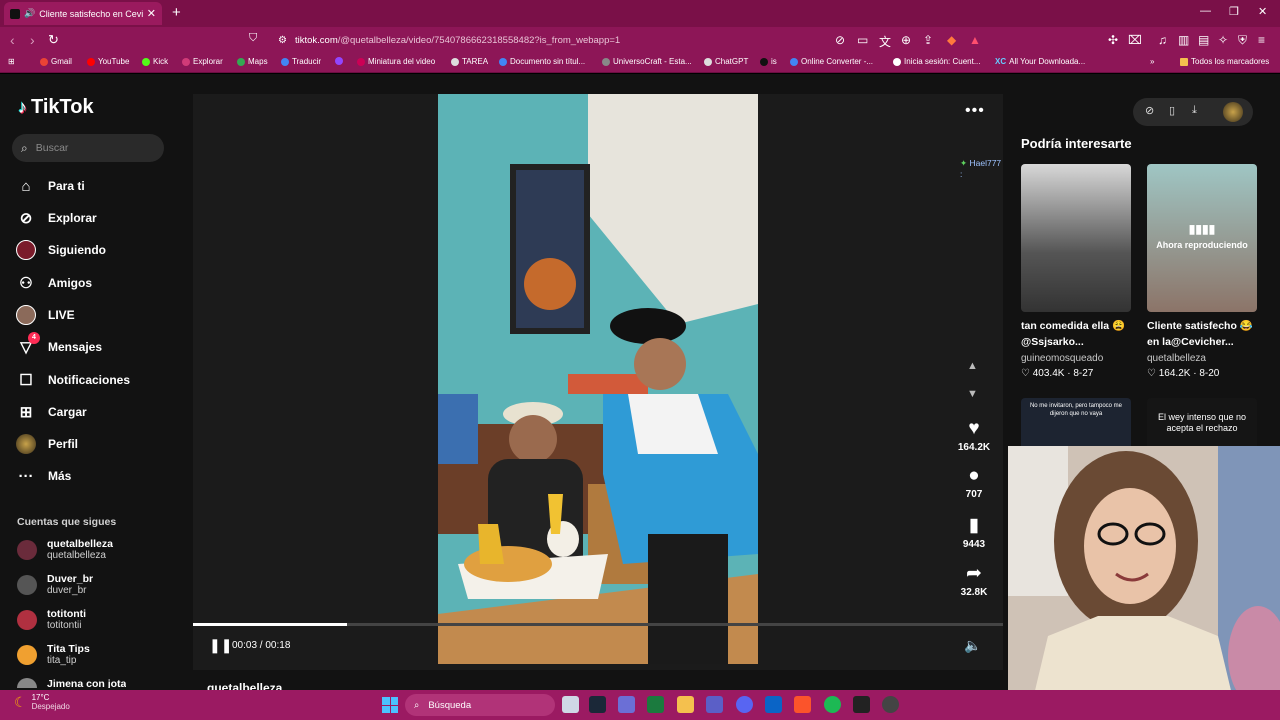 The width and height of the screenshot is (1280, 720). Describe the element at coordinates (50, 186) in the screenshot. I see `sidebar-item-para-ti: ⌂ Para ti` at that location.